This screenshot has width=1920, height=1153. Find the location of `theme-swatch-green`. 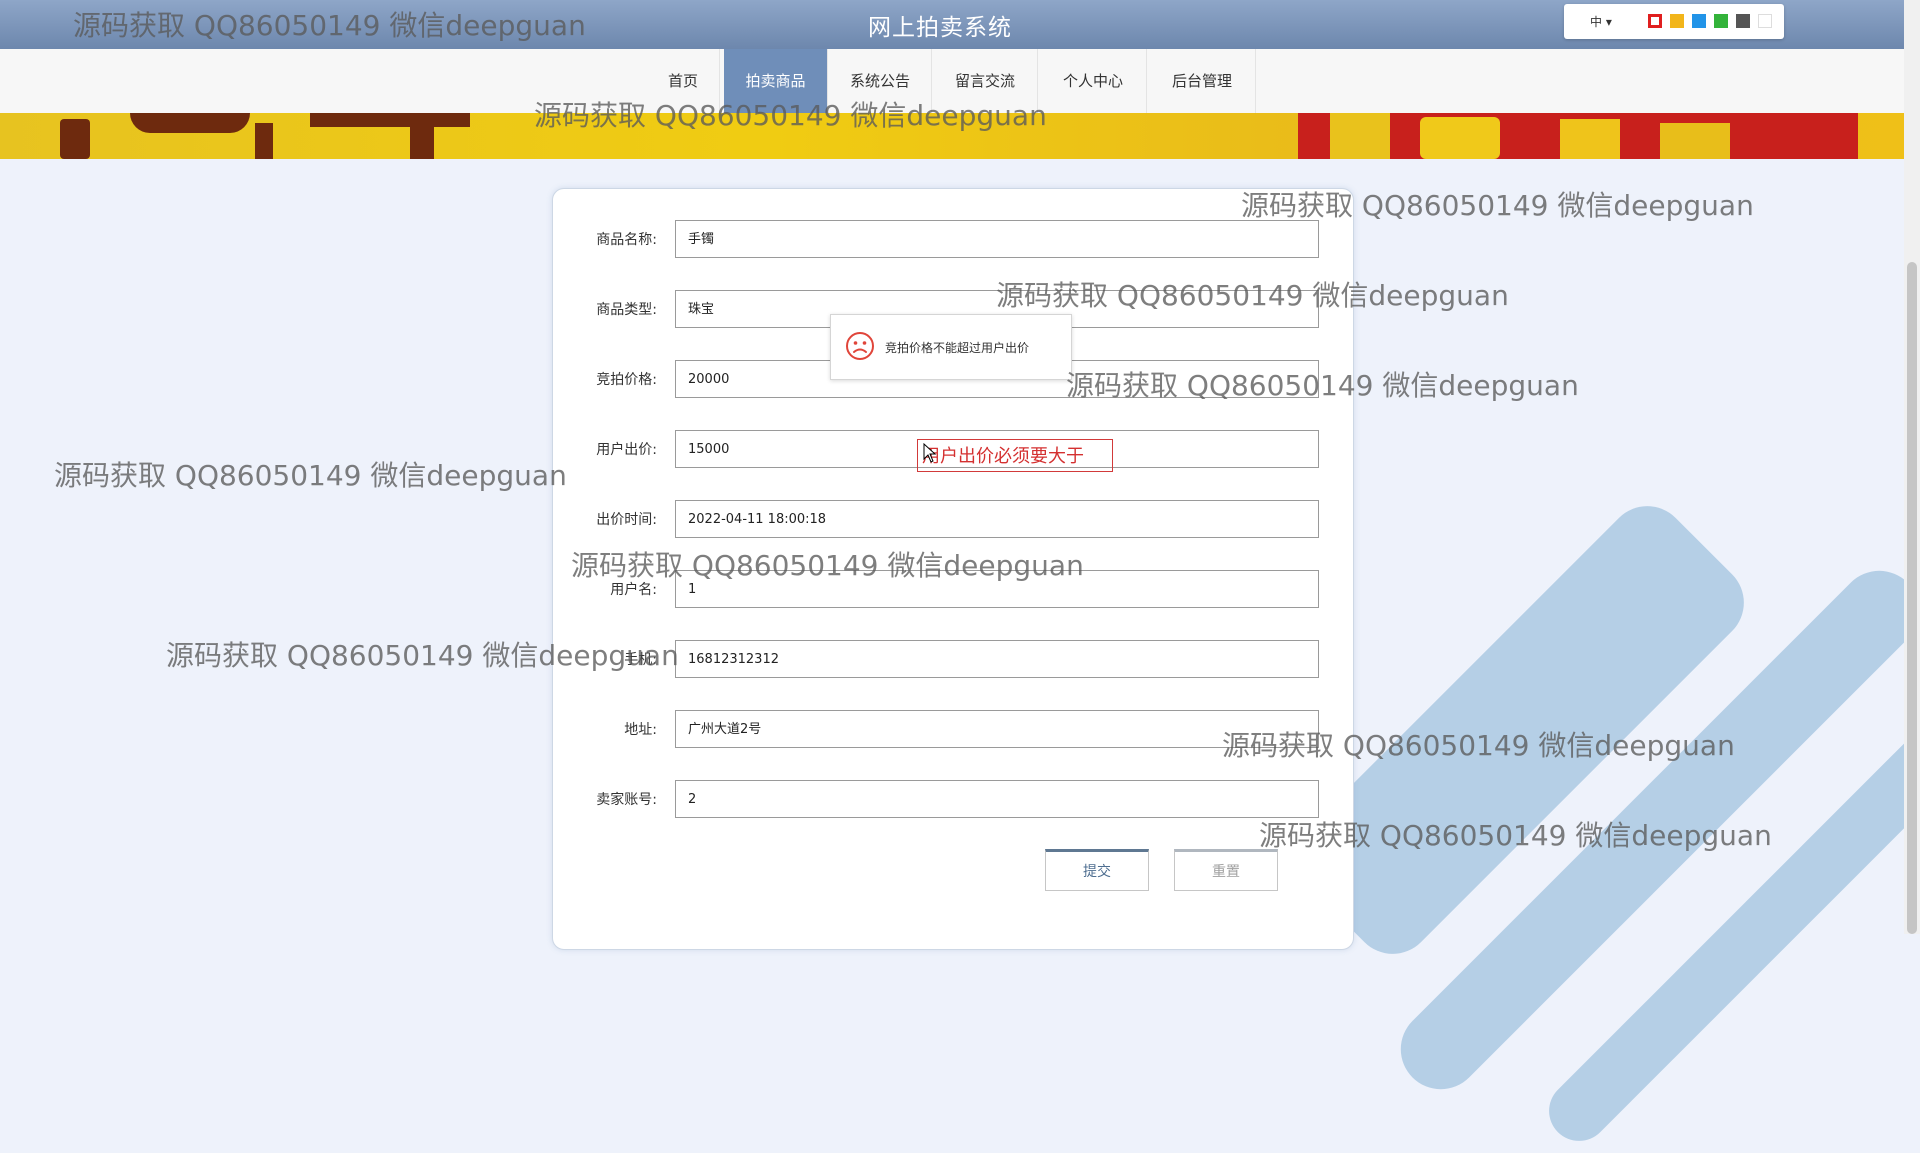

theme-swatch-green is located at coordinates (1721, 21).